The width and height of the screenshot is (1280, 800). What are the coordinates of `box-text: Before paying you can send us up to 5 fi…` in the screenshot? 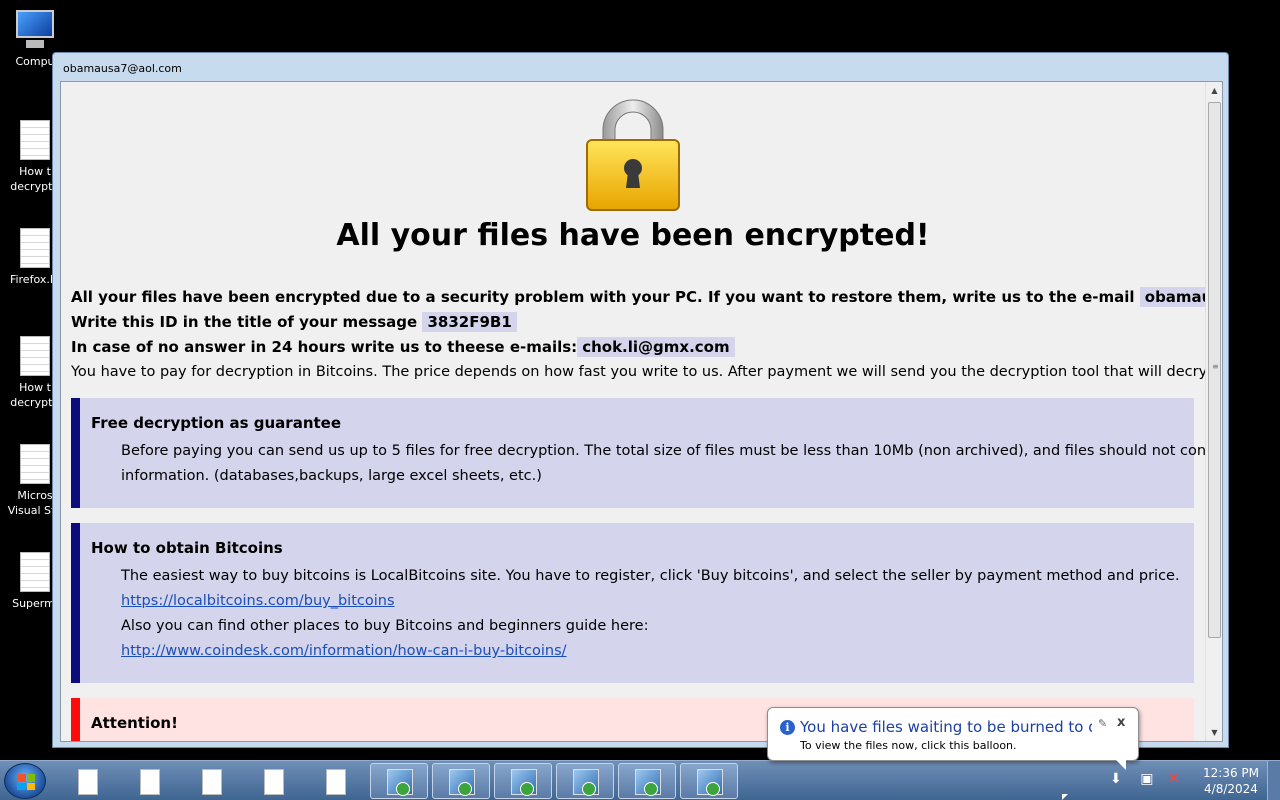 It's located at (672, 451).